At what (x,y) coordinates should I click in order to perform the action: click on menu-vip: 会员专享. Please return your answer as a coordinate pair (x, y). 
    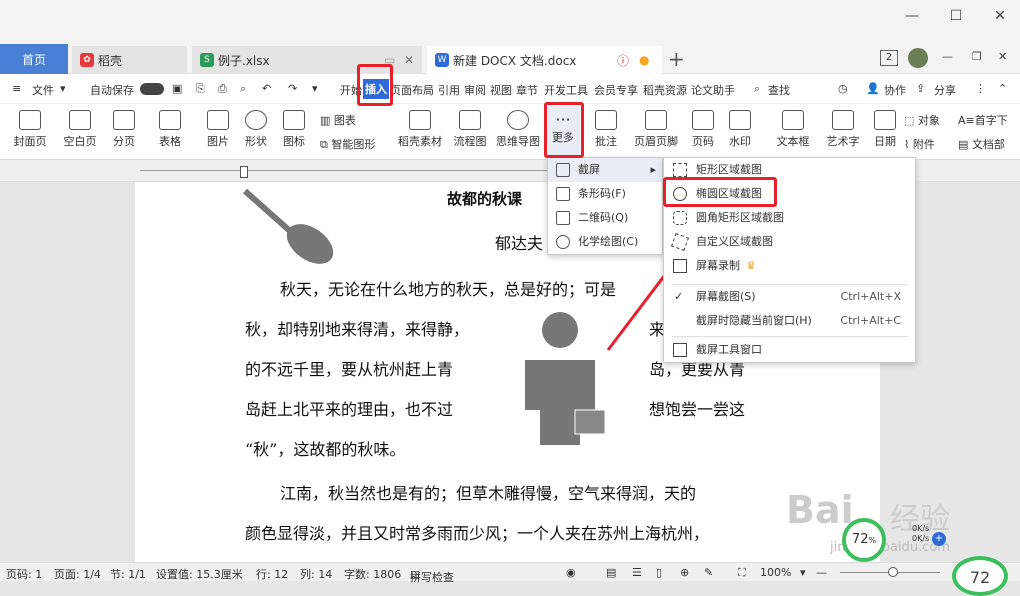
    Looking at the image, I should click on (616, 90).